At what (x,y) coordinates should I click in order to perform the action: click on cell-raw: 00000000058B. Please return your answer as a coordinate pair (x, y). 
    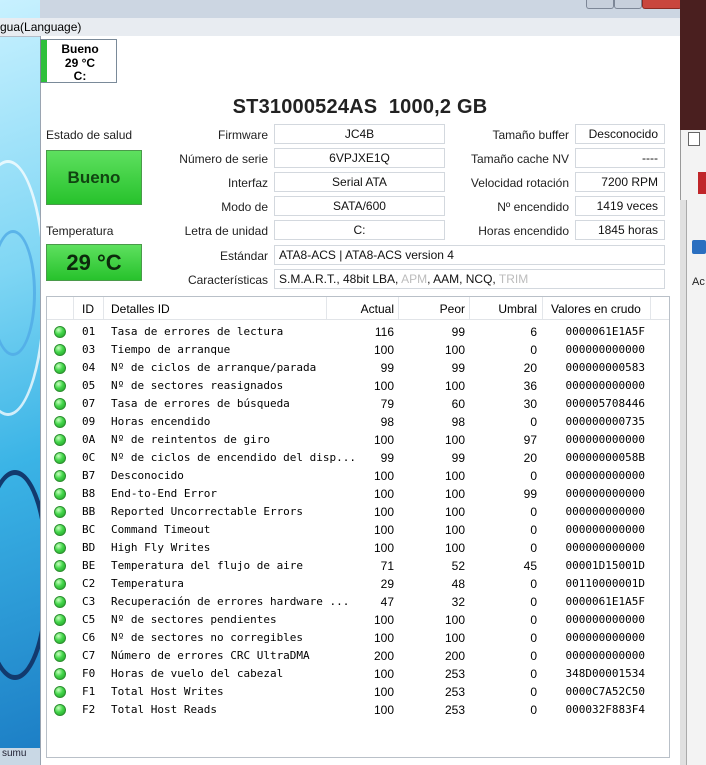
    Looking at the image, I should click on (605, 457).